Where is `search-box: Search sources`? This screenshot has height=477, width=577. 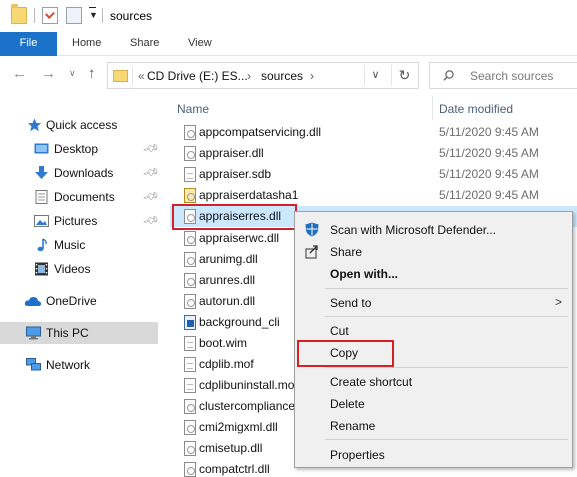 search-box: Search sources is located at coordinates (503, 75).